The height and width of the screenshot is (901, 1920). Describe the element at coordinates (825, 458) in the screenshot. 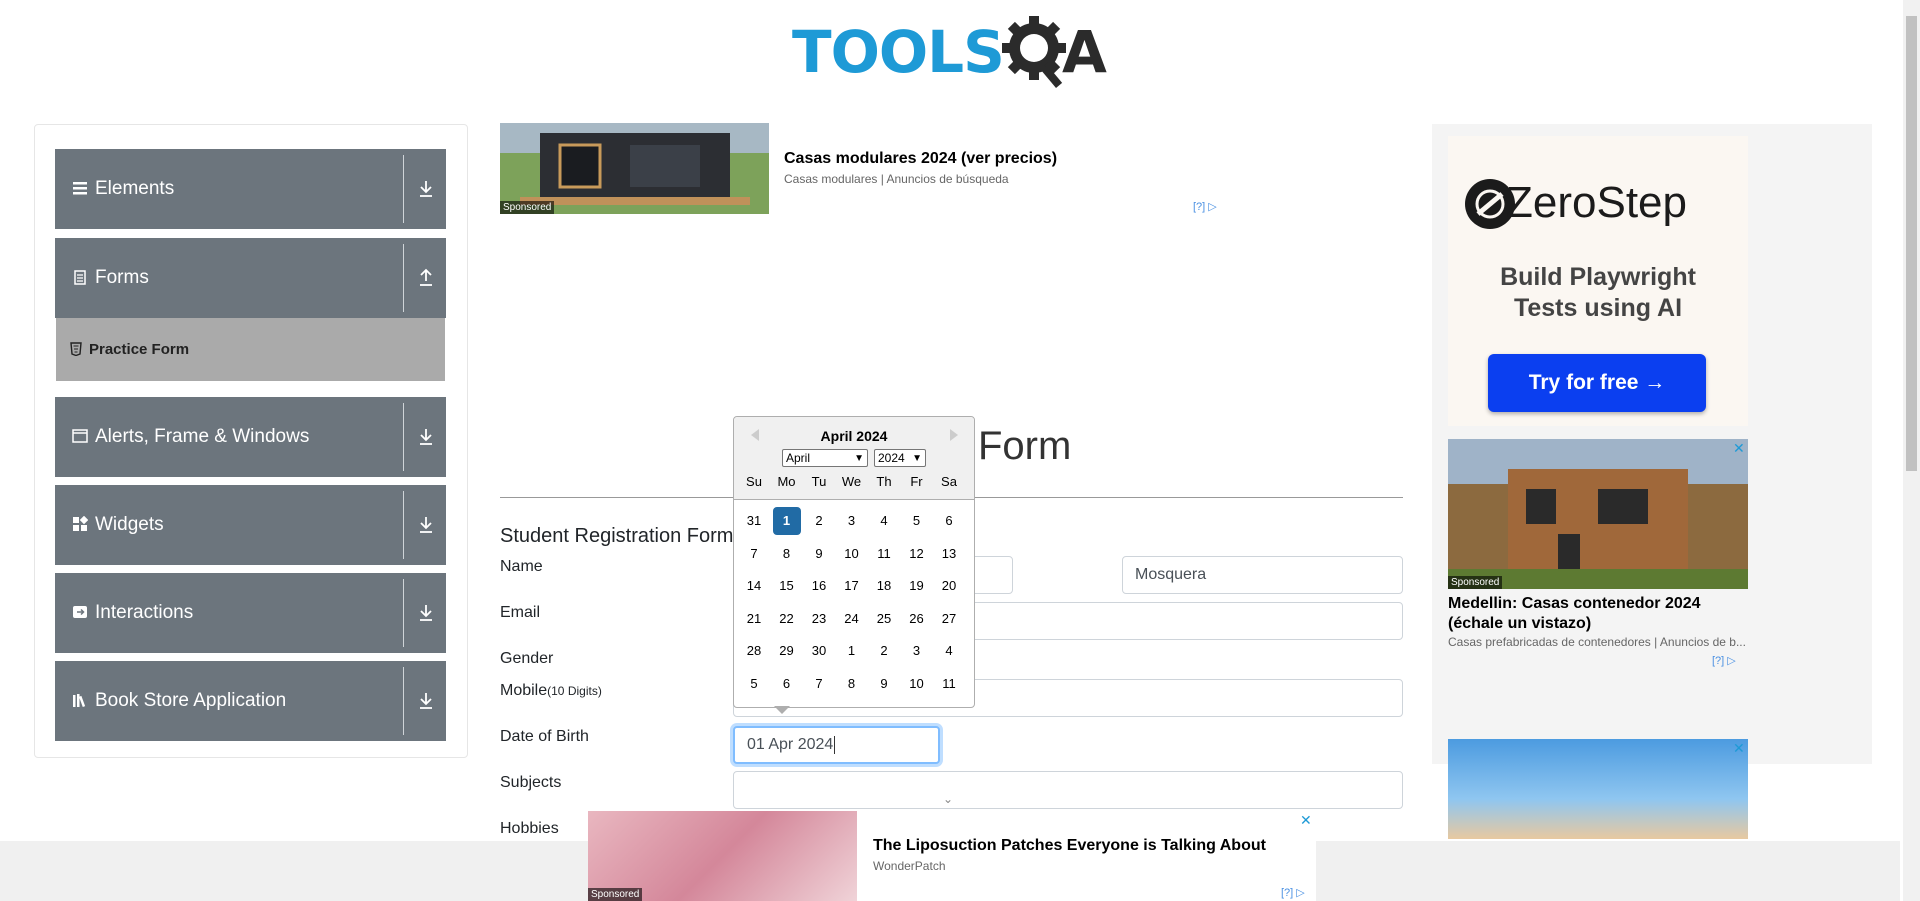

I see `month-select: April ▼` at that location.